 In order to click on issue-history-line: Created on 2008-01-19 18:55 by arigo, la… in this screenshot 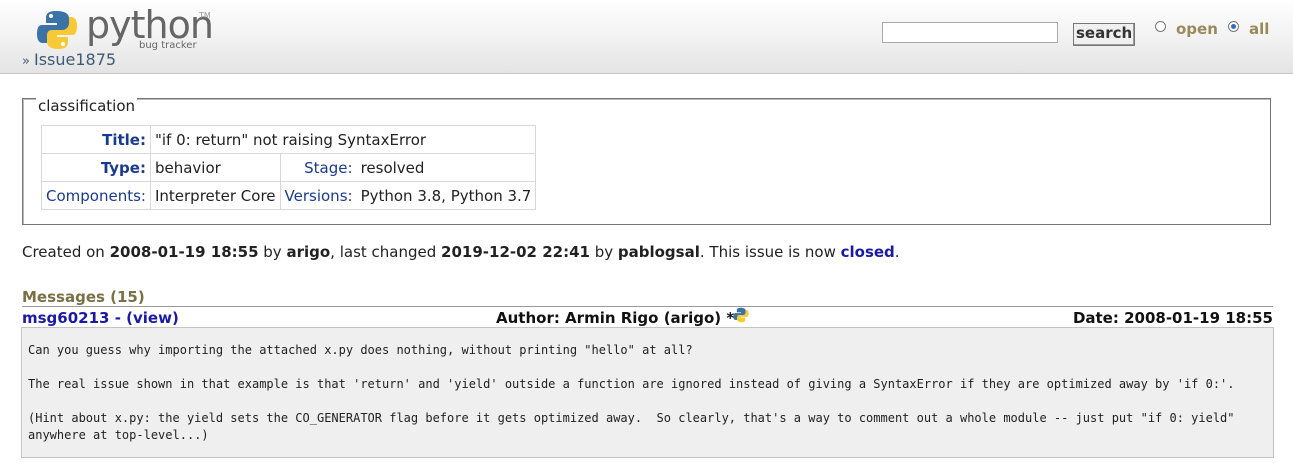, I will do `click(461, 252)`.